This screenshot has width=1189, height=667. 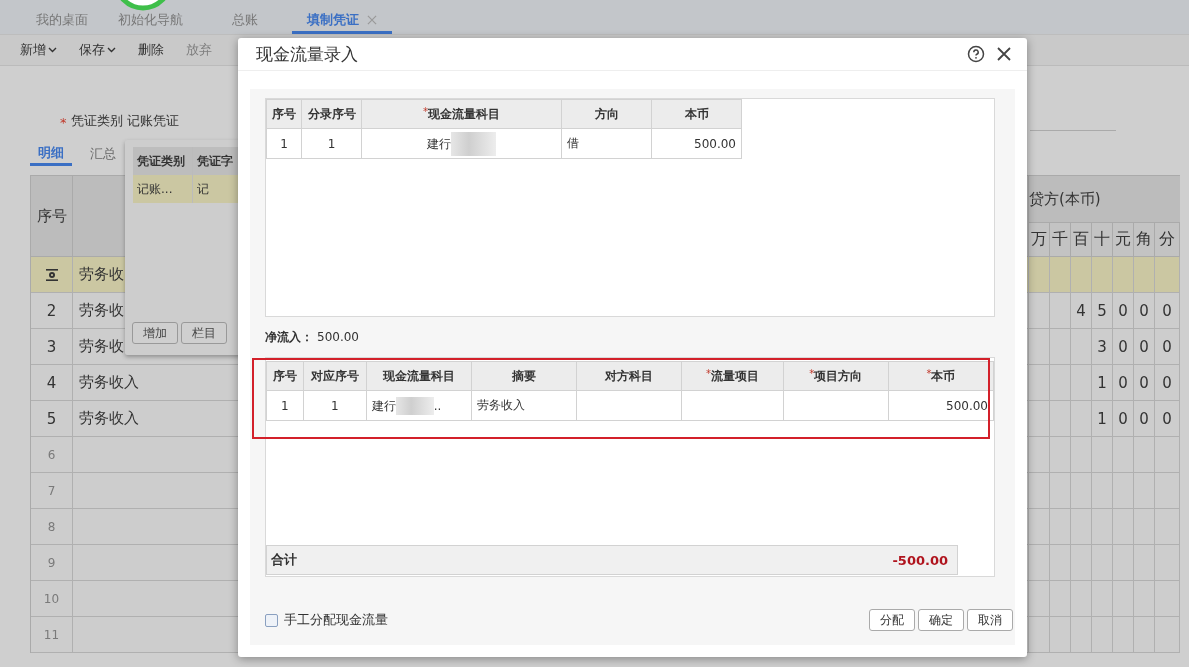 I want to click on dialog-button: 分配, so click(x=892, y=620).